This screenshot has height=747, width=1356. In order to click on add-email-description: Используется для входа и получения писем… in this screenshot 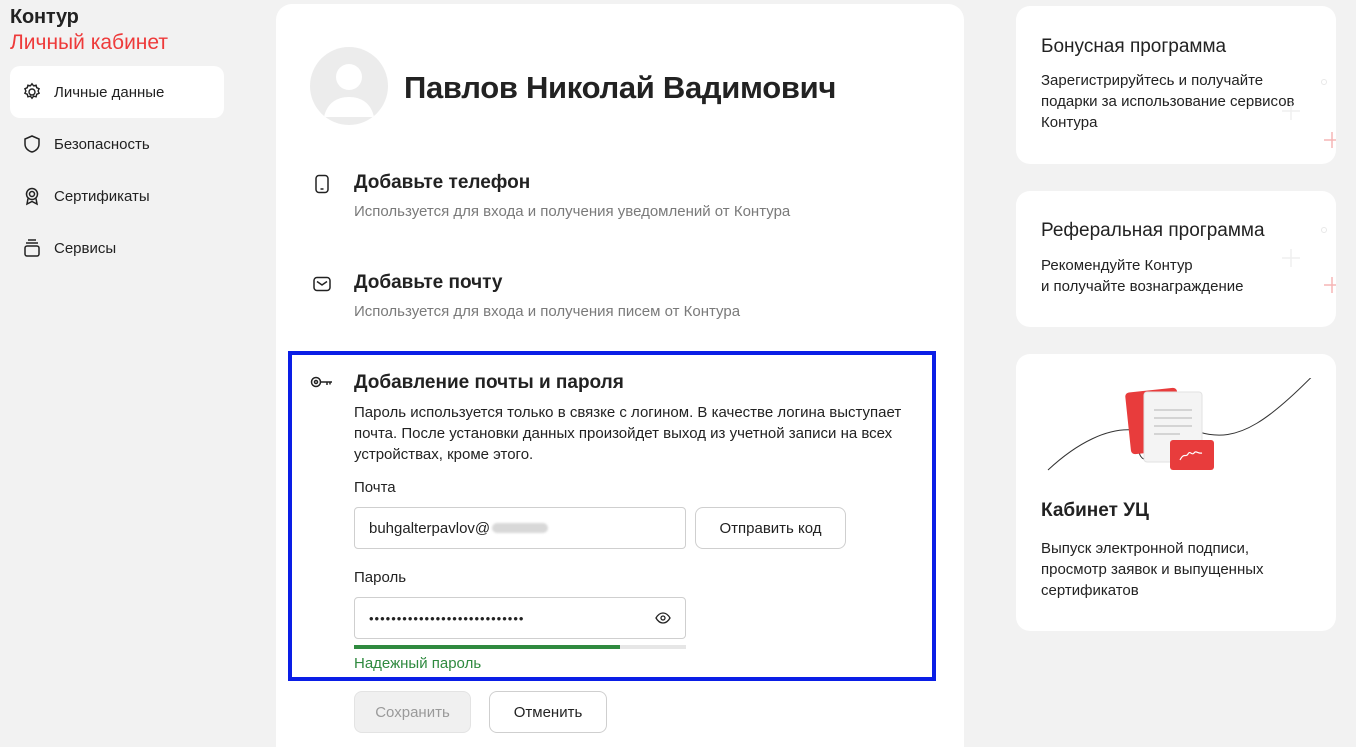, I will do `click(547, 311)`.